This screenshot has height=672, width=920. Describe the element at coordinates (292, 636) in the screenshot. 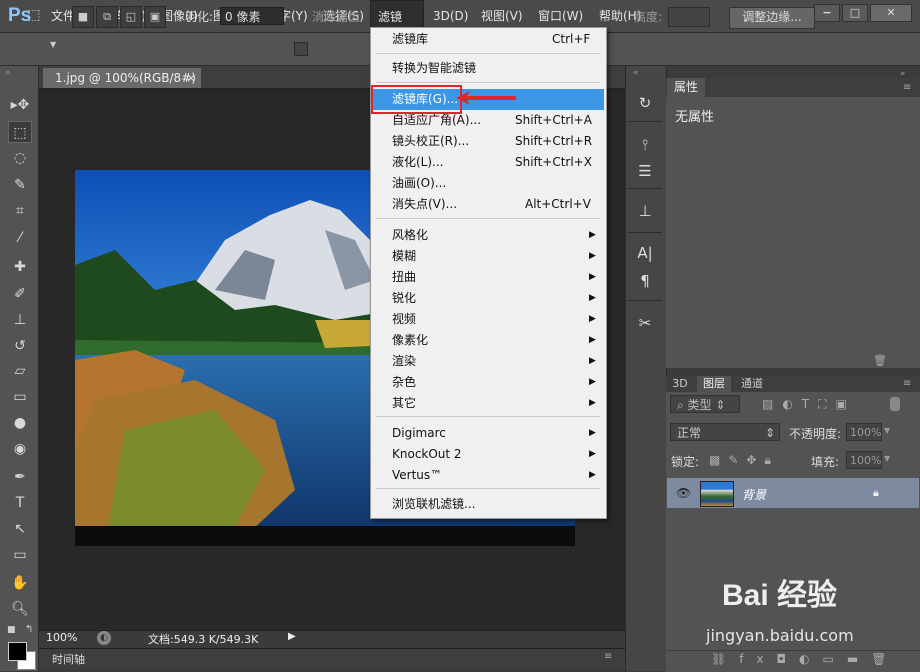

I see `status-menu-arrow-icon: ▶` at that location.